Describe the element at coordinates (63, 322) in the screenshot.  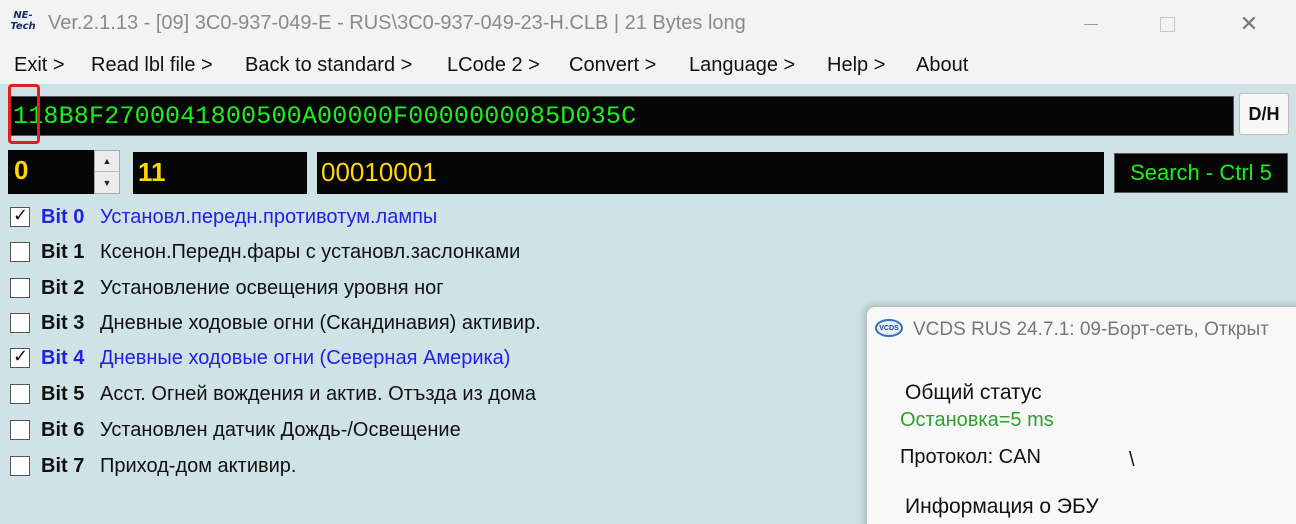
I see `bit-number: Bit 3` at that location.